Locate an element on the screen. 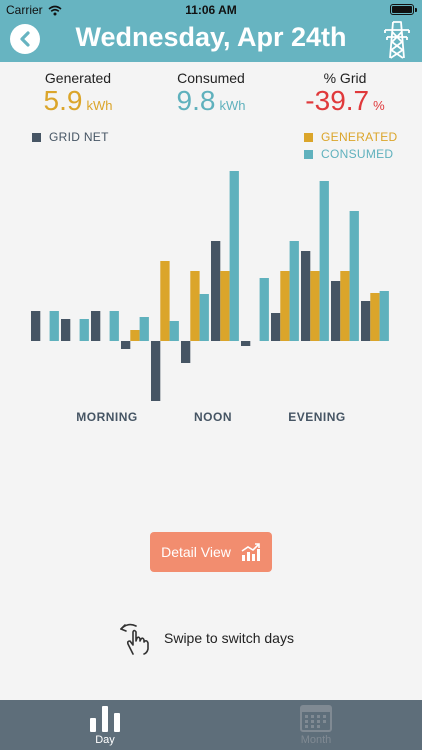  detail-view-label: Detail View is located at coordinates (196, 552).